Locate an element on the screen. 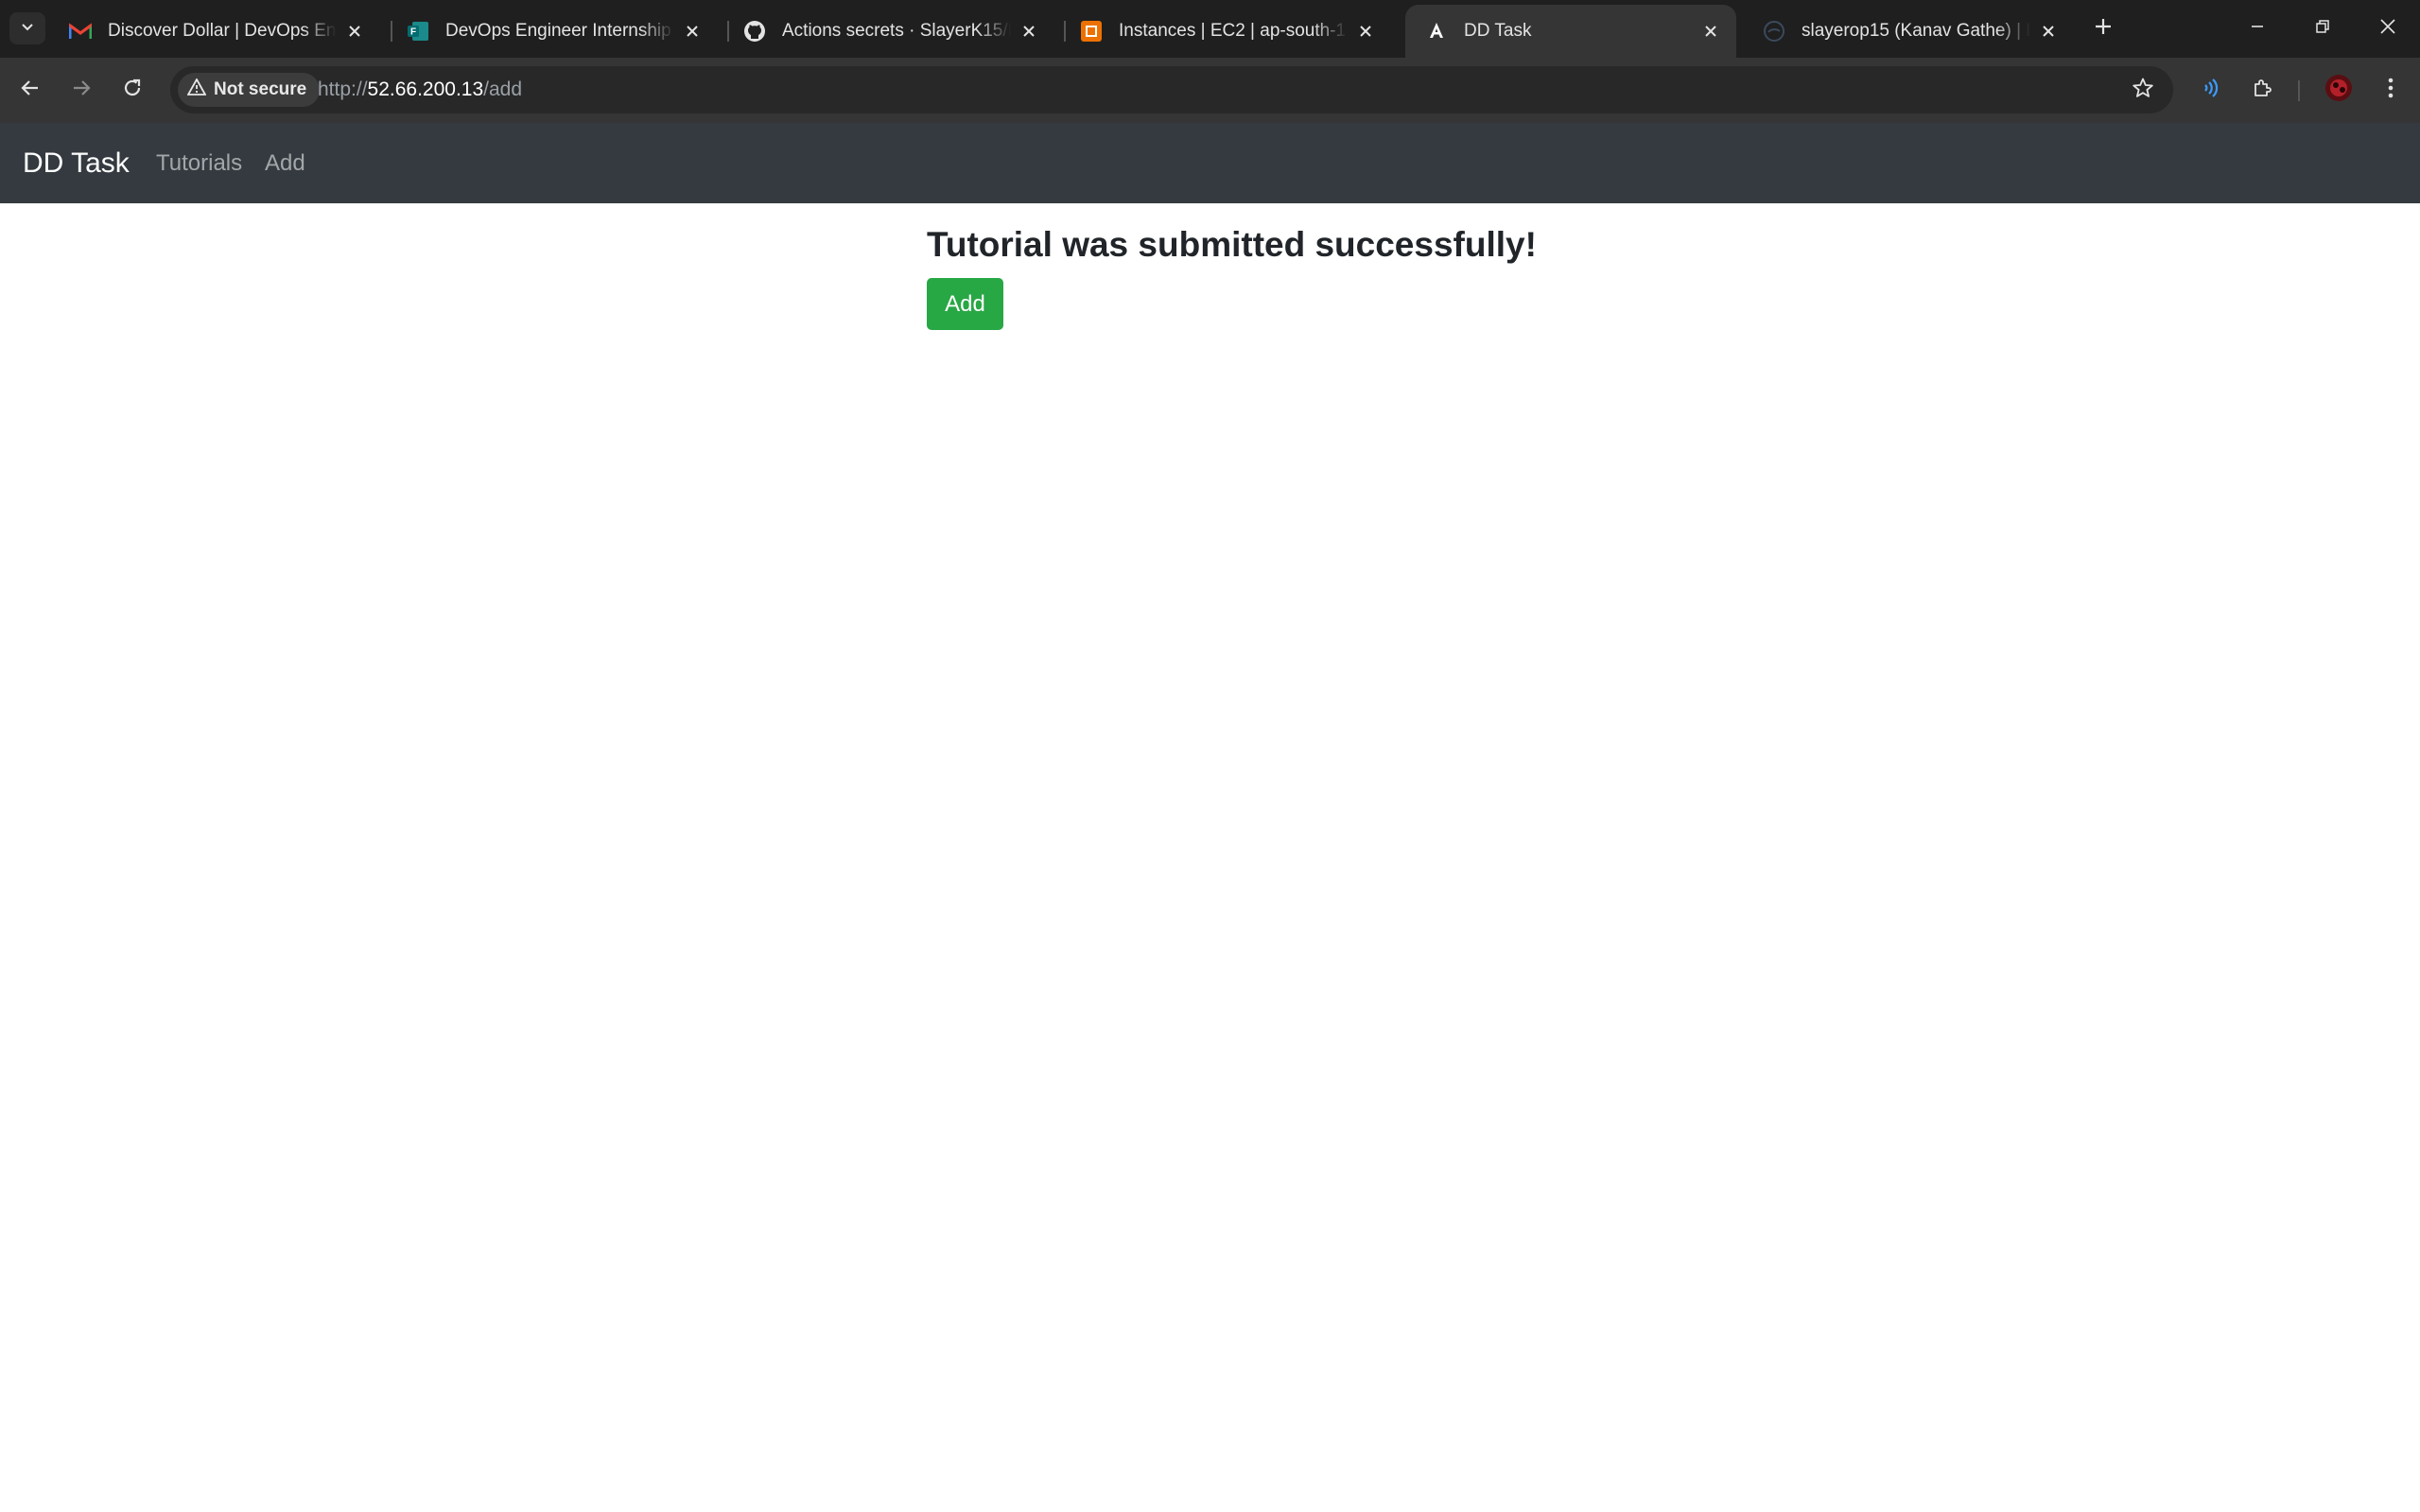 This screenshot has height=1512, width=2420. app-navbar: DD Task Tutorials Add is located at coordinates (1210, 163).